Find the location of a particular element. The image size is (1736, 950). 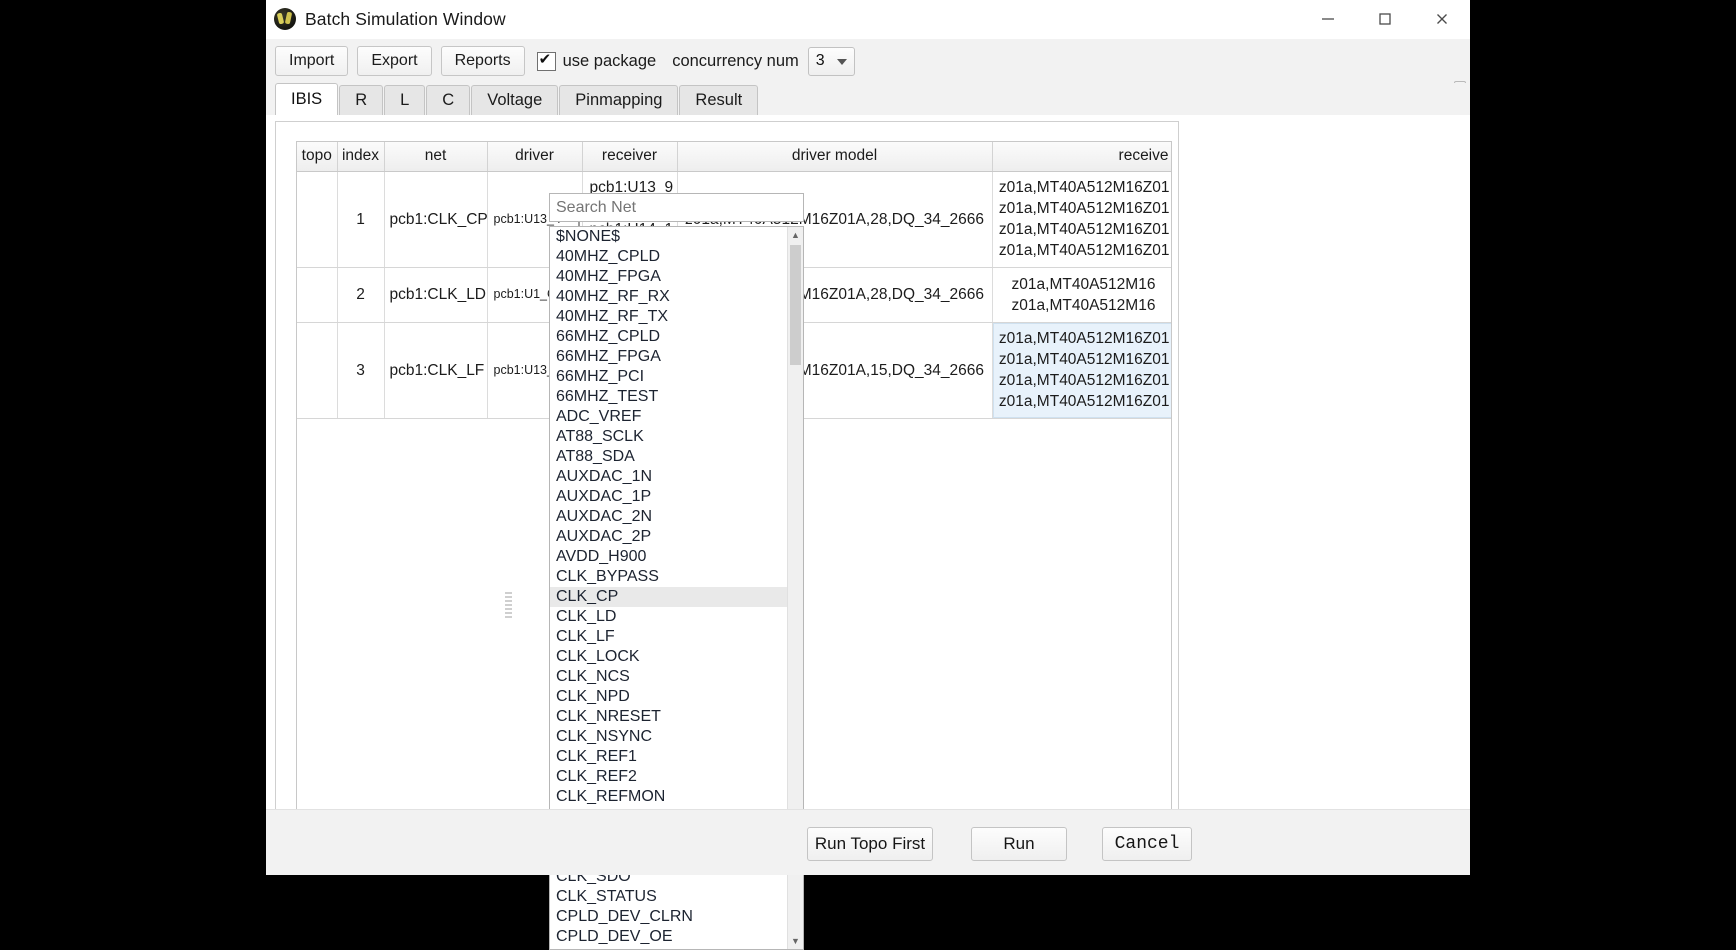

list-item: CLK_REF1 is located at coordinates (668, 757).